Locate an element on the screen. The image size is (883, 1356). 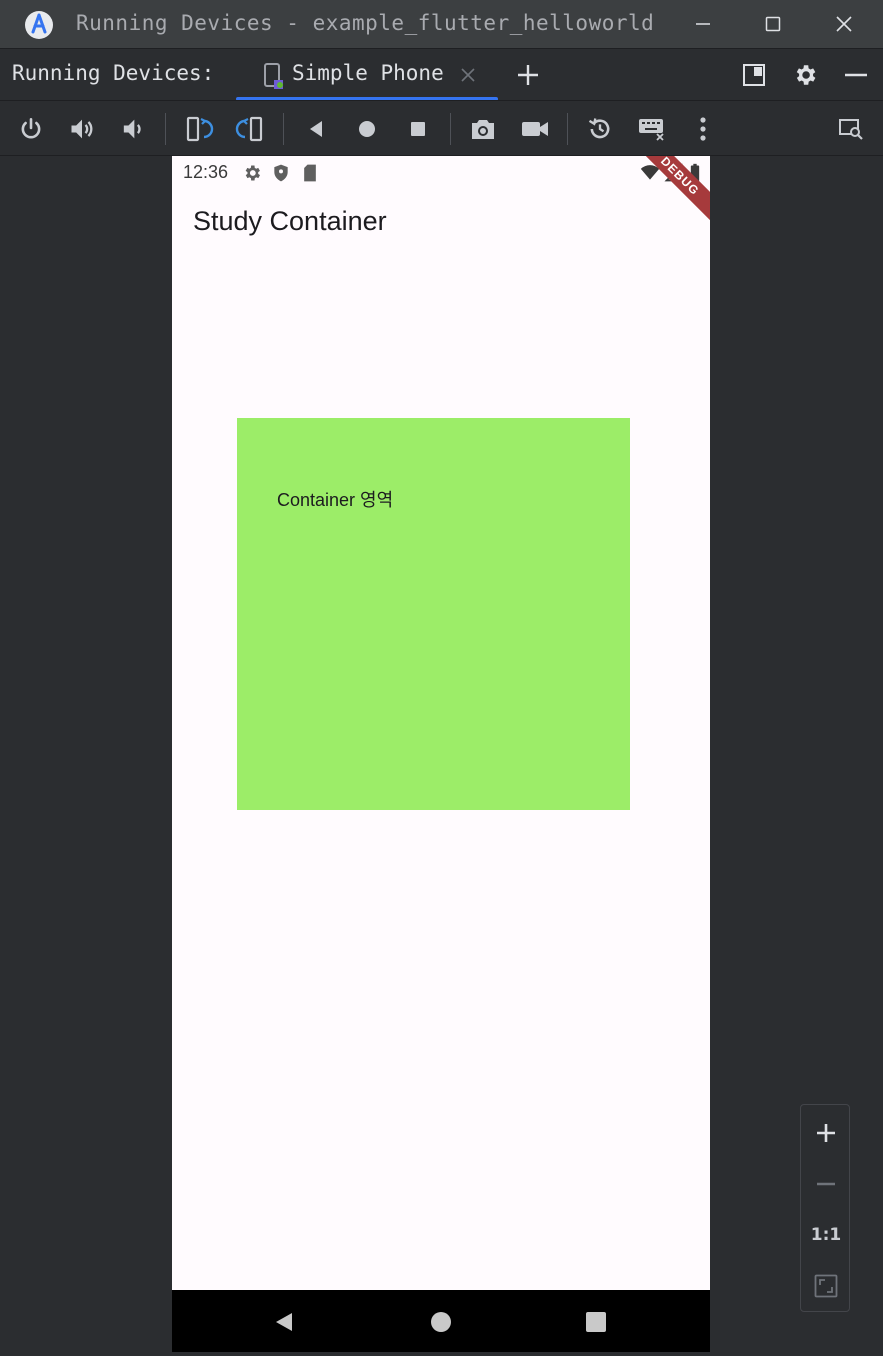
gear-icon is located at coordinates (806, 75).